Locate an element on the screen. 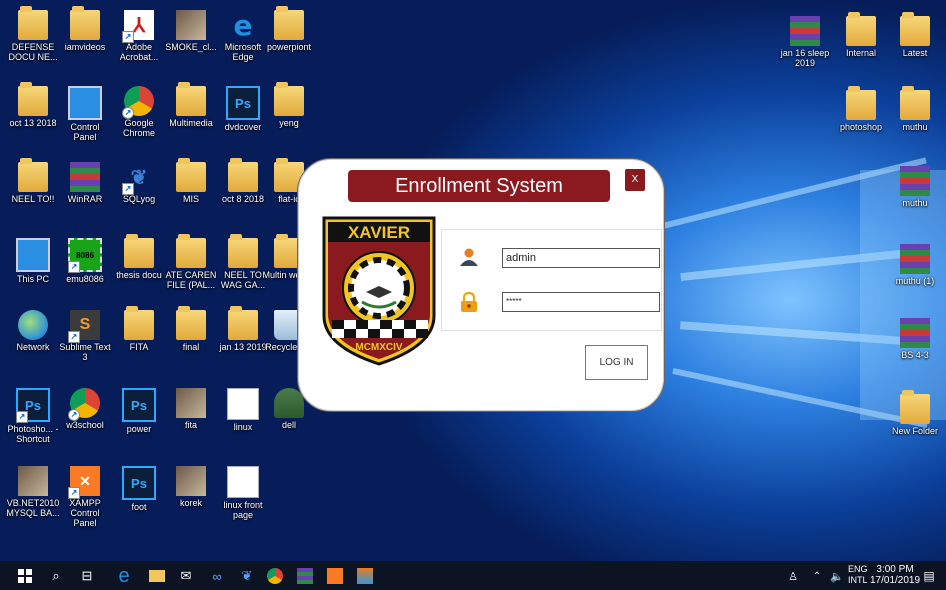 The image size is (946, 590). desktop-icon: korek is located at coordinates (191, 487).